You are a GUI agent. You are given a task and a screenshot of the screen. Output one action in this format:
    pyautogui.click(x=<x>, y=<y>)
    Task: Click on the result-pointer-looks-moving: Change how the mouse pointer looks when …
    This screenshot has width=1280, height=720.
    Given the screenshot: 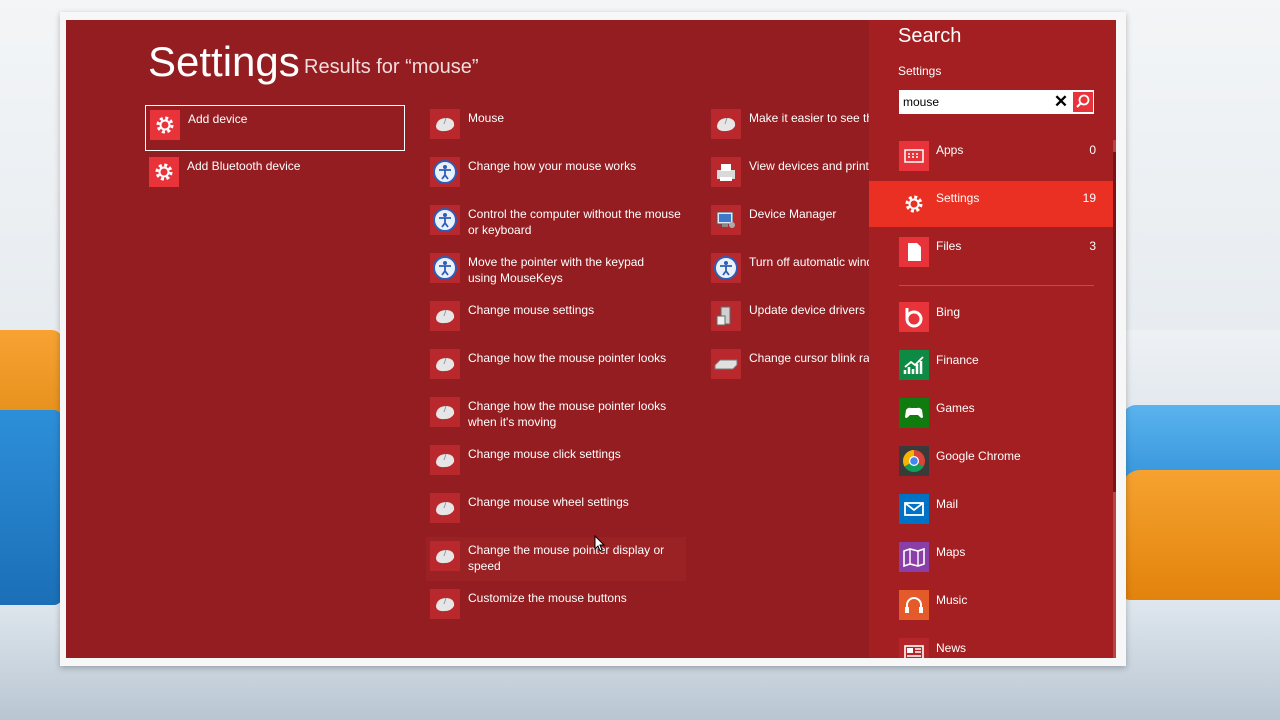 What is the action you would take?
    pyautogui.click(x=556, y=415)
    